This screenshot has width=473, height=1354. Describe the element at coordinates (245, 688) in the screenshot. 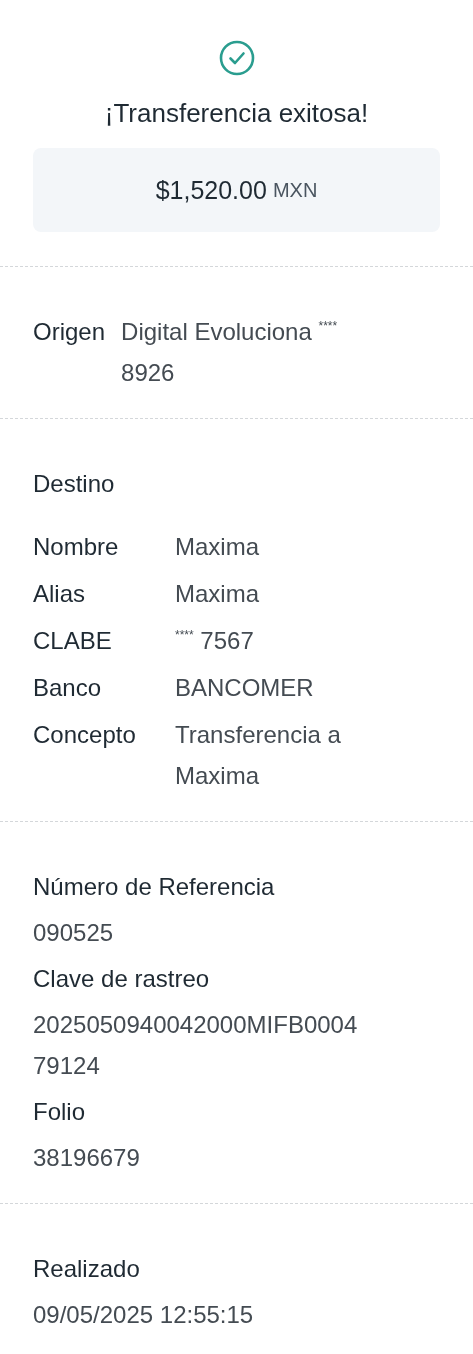

I see `field-value: BANCOMER` at that location.